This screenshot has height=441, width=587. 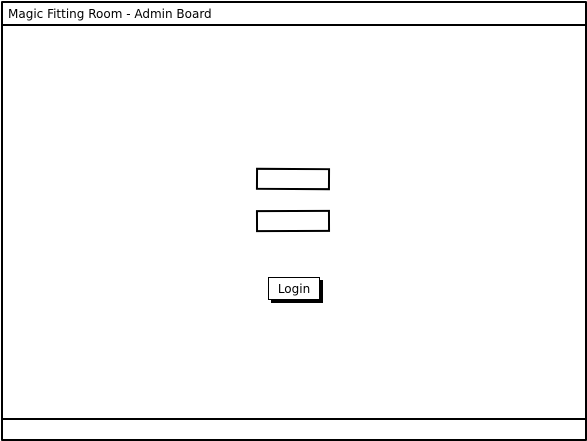 I want to click on status-bar, so click(x=294, y=428).